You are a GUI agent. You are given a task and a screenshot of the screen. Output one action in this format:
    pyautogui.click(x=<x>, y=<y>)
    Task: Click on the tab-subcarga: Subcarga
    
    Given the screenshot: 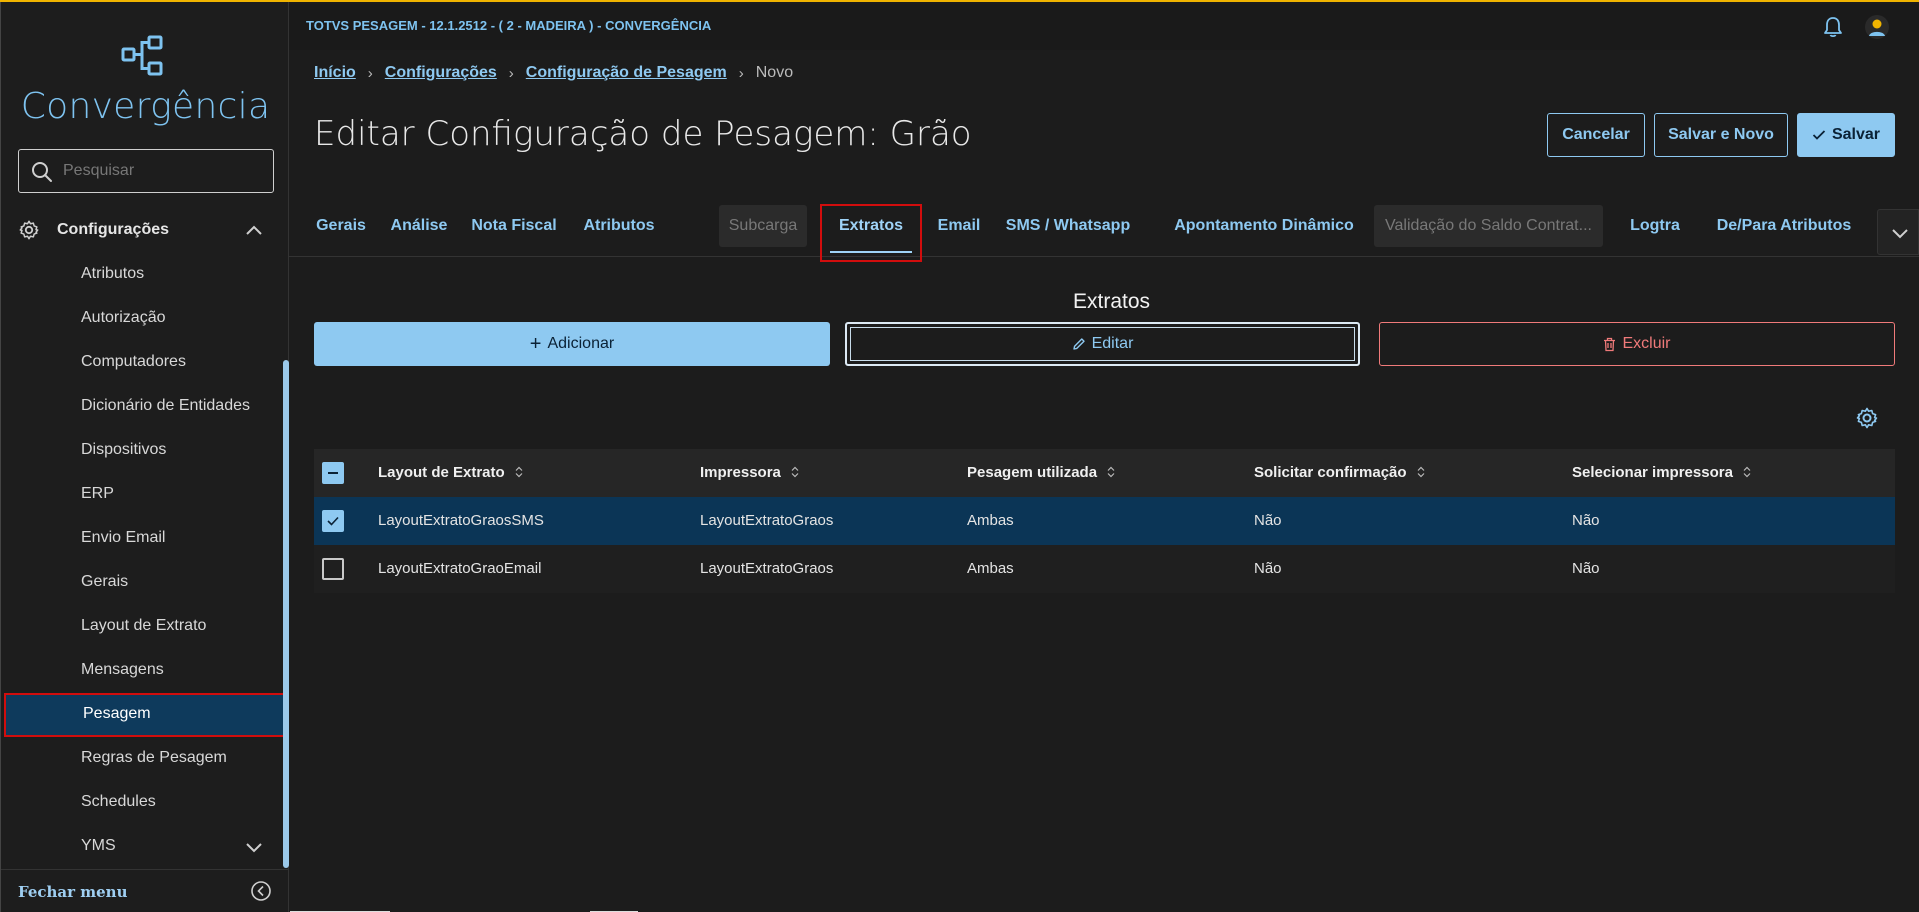 What is the action you would take?
    pyautogui.click(x=763, y=226)
    